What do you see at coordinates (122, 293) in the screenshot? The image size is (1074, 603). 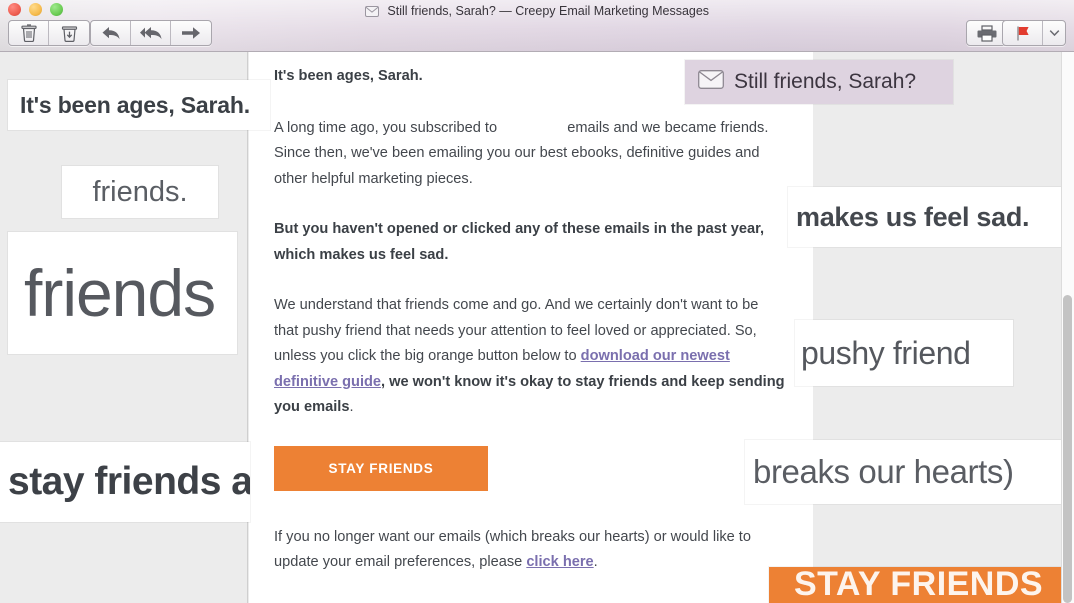 I see `callout-friends-large: friends` at bounding box center [122, 293].